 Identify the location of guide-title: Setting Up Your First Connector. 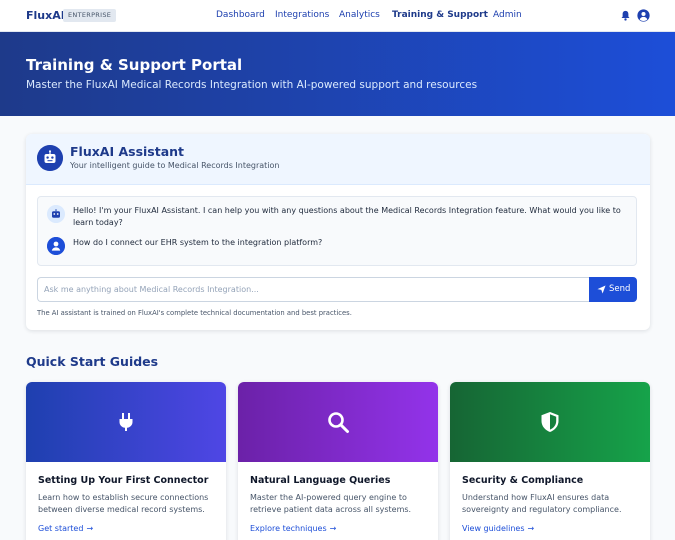
(123, 480).